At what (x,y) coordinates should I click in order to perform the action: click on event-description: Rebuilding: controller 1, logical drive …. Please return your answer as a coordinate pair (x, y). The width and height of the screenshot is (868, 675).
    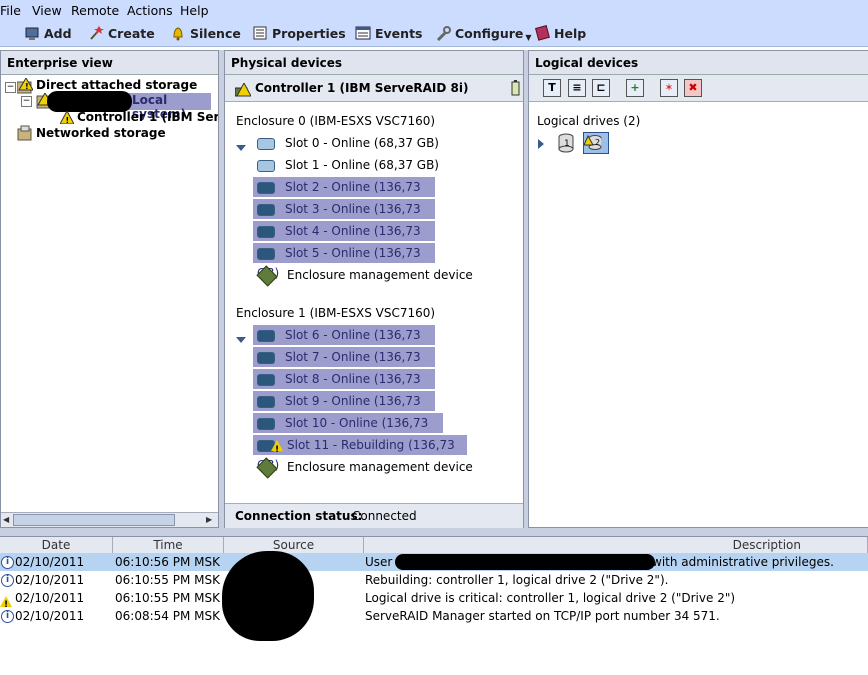
    Looking at the image, I should click on (517, 580).